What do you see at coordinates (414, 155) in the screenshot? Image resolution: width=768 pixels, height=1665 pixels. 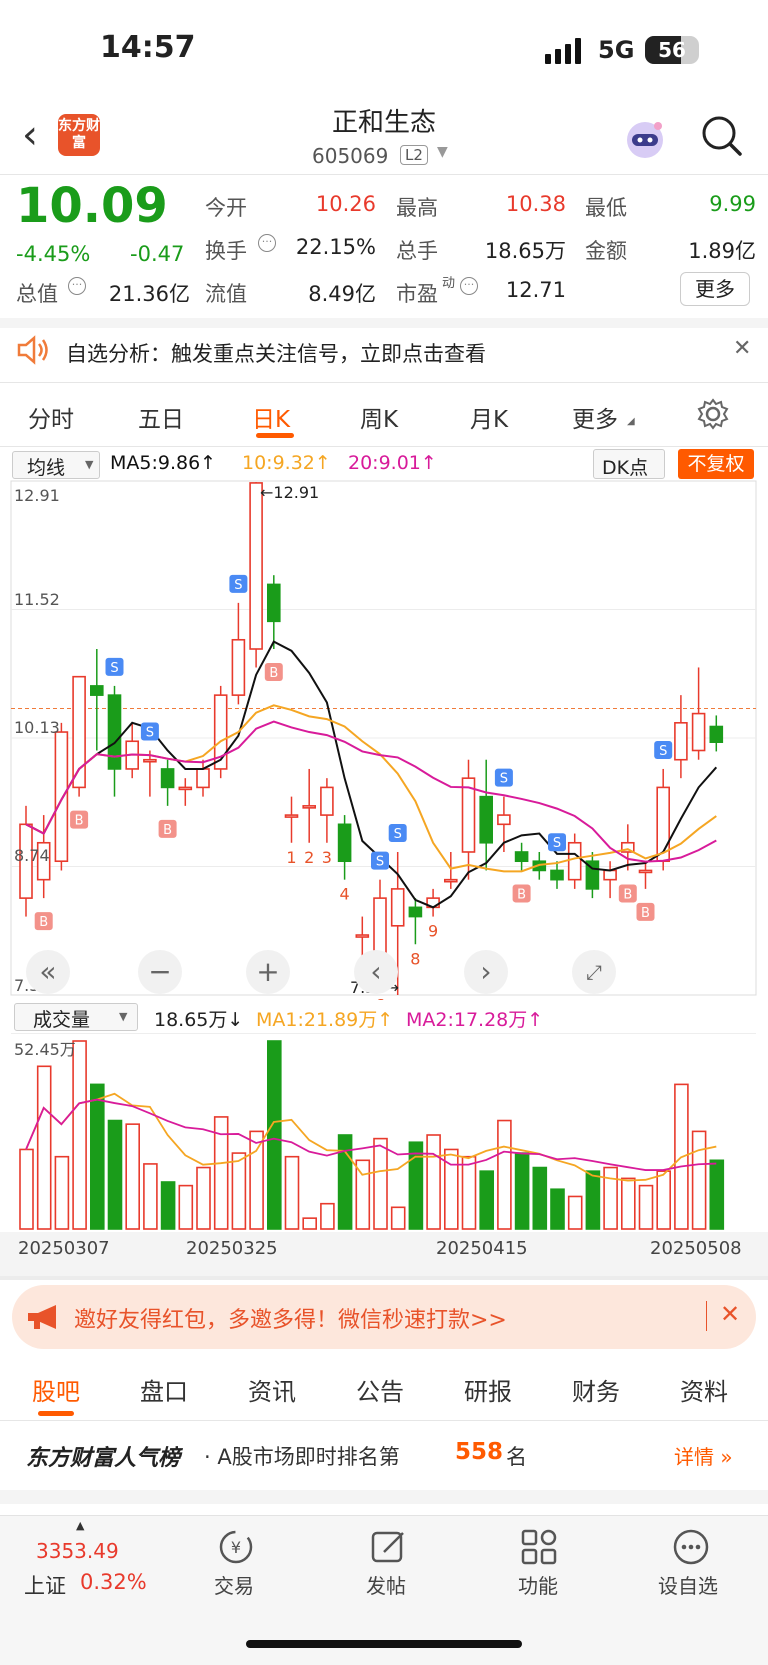 I see `level-badge: L2` at bounding box center [414, 155].